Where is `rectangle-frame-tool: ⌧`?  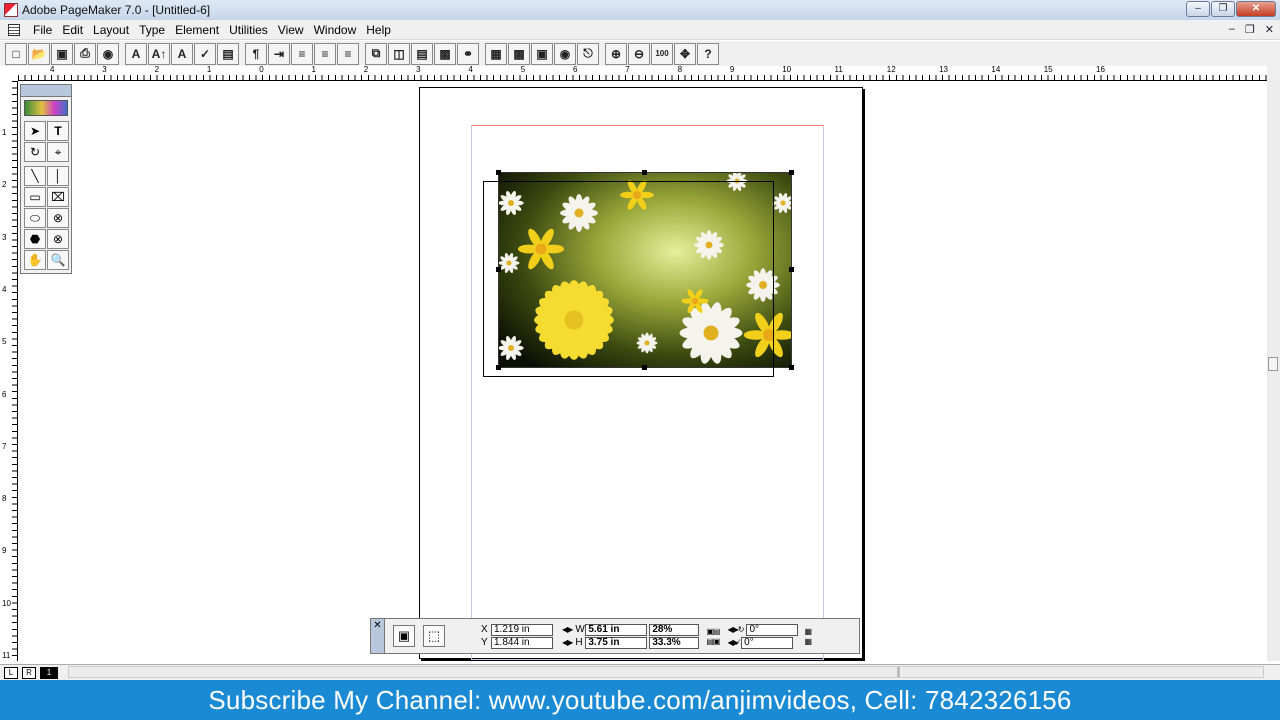
rectangle-frame-tool: ⌧ is located at coordinates (58, 197).